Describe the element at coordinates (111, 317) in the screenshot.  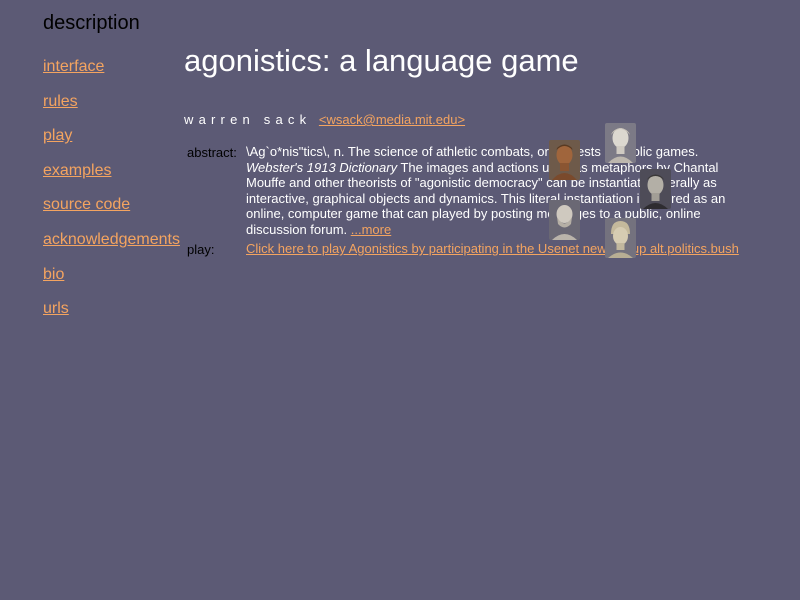
I see `nav-link-urls: urls` at that location.